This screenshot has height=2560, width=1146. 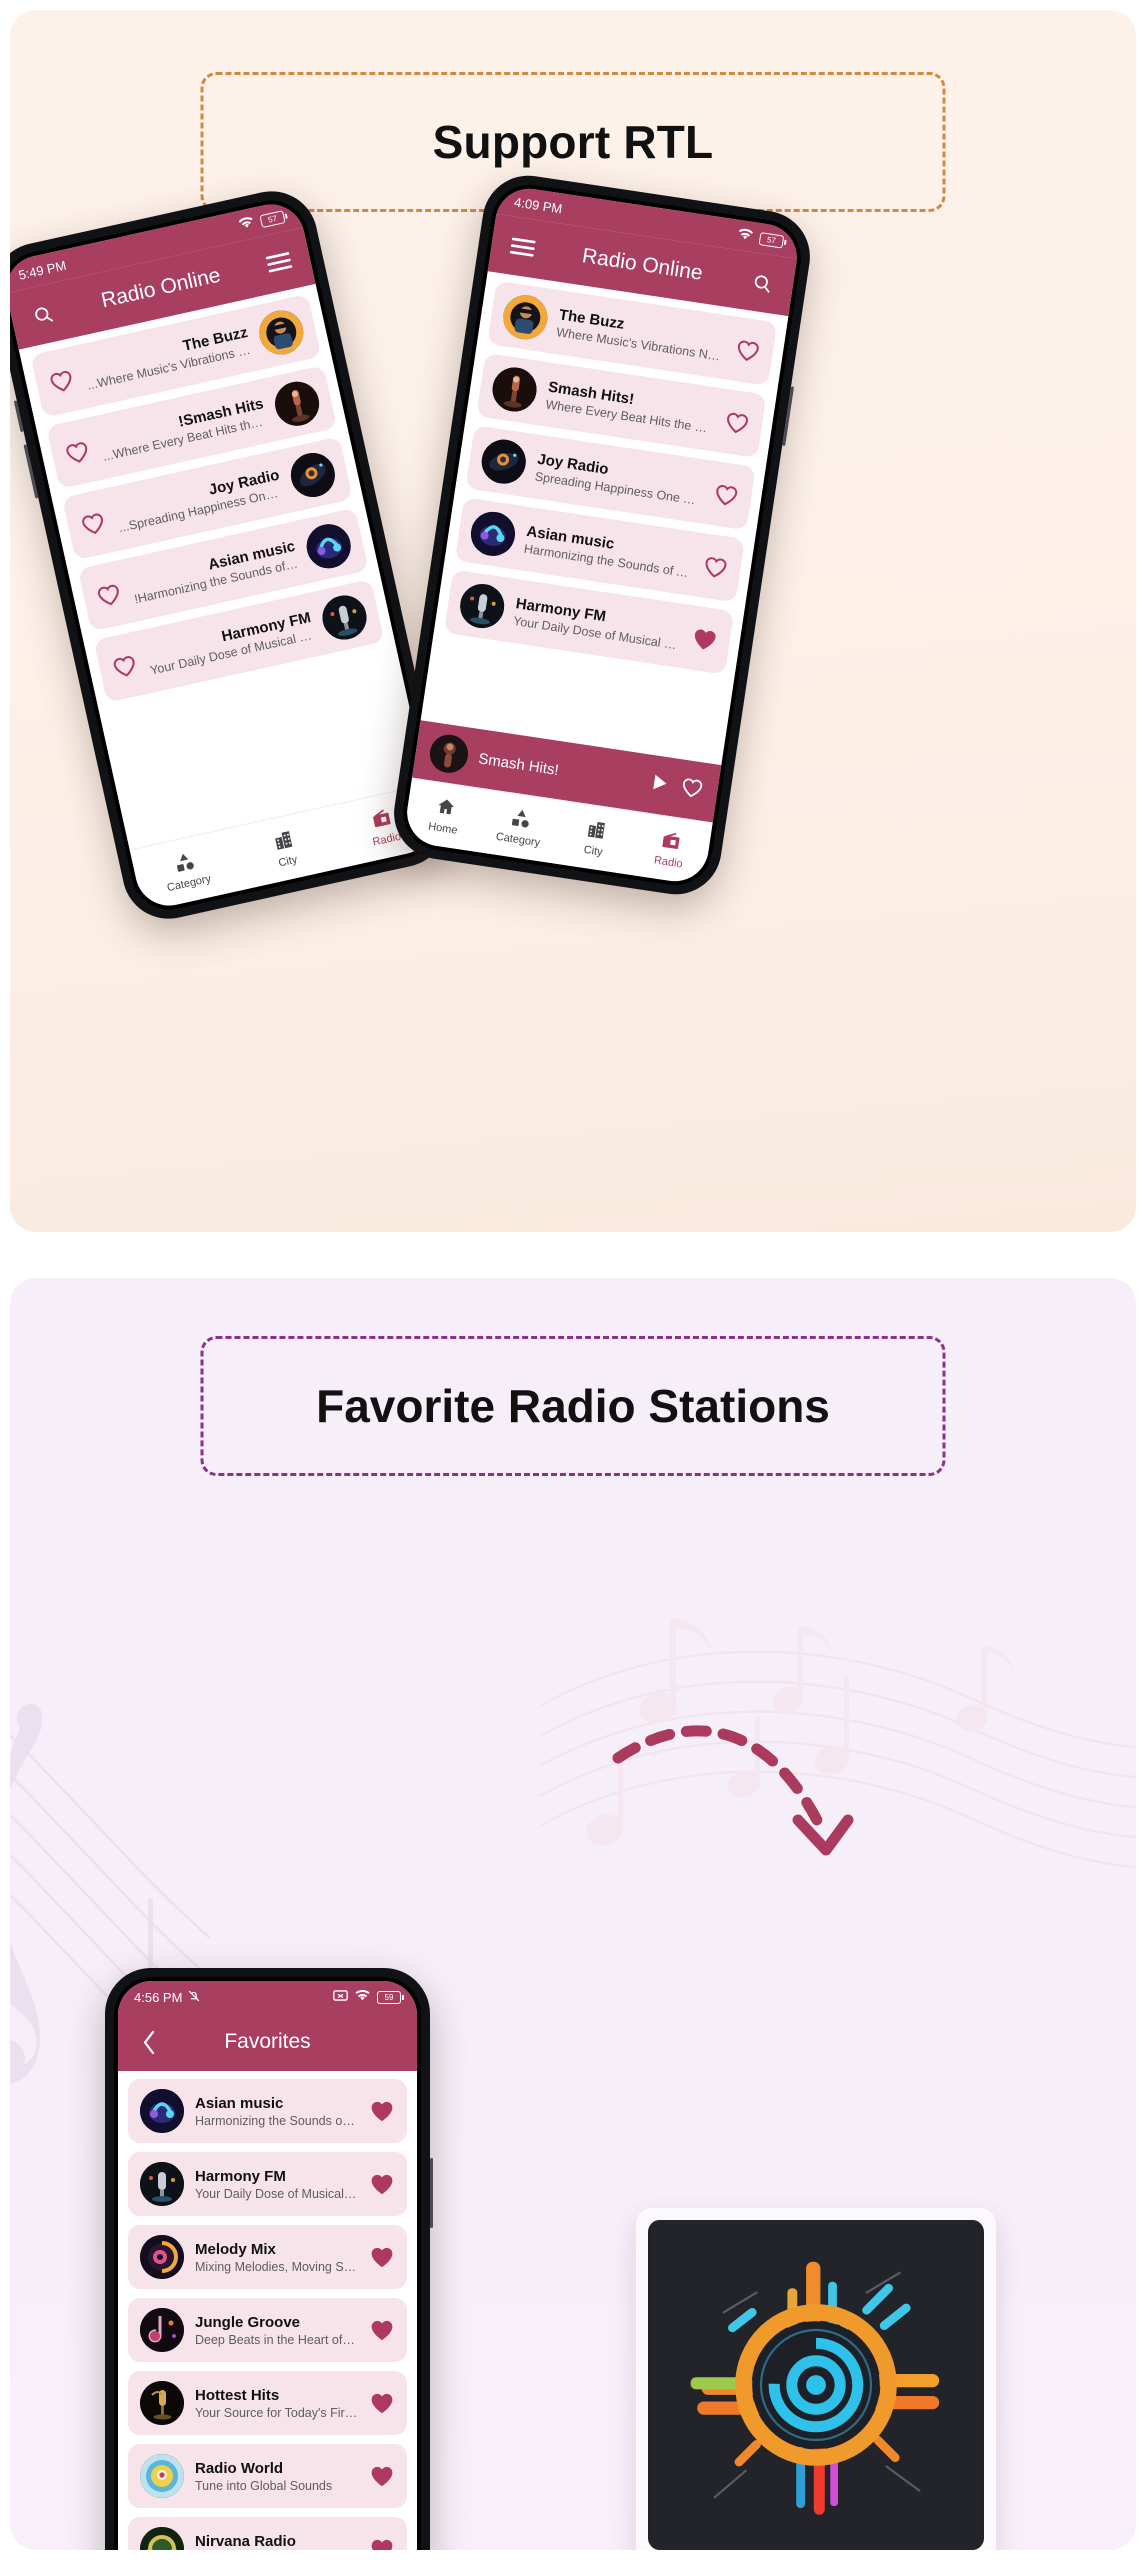 I want to click on list-item: Melody Mix Mixing Melodies, Moving Souls, so click(x=267, y=2257).